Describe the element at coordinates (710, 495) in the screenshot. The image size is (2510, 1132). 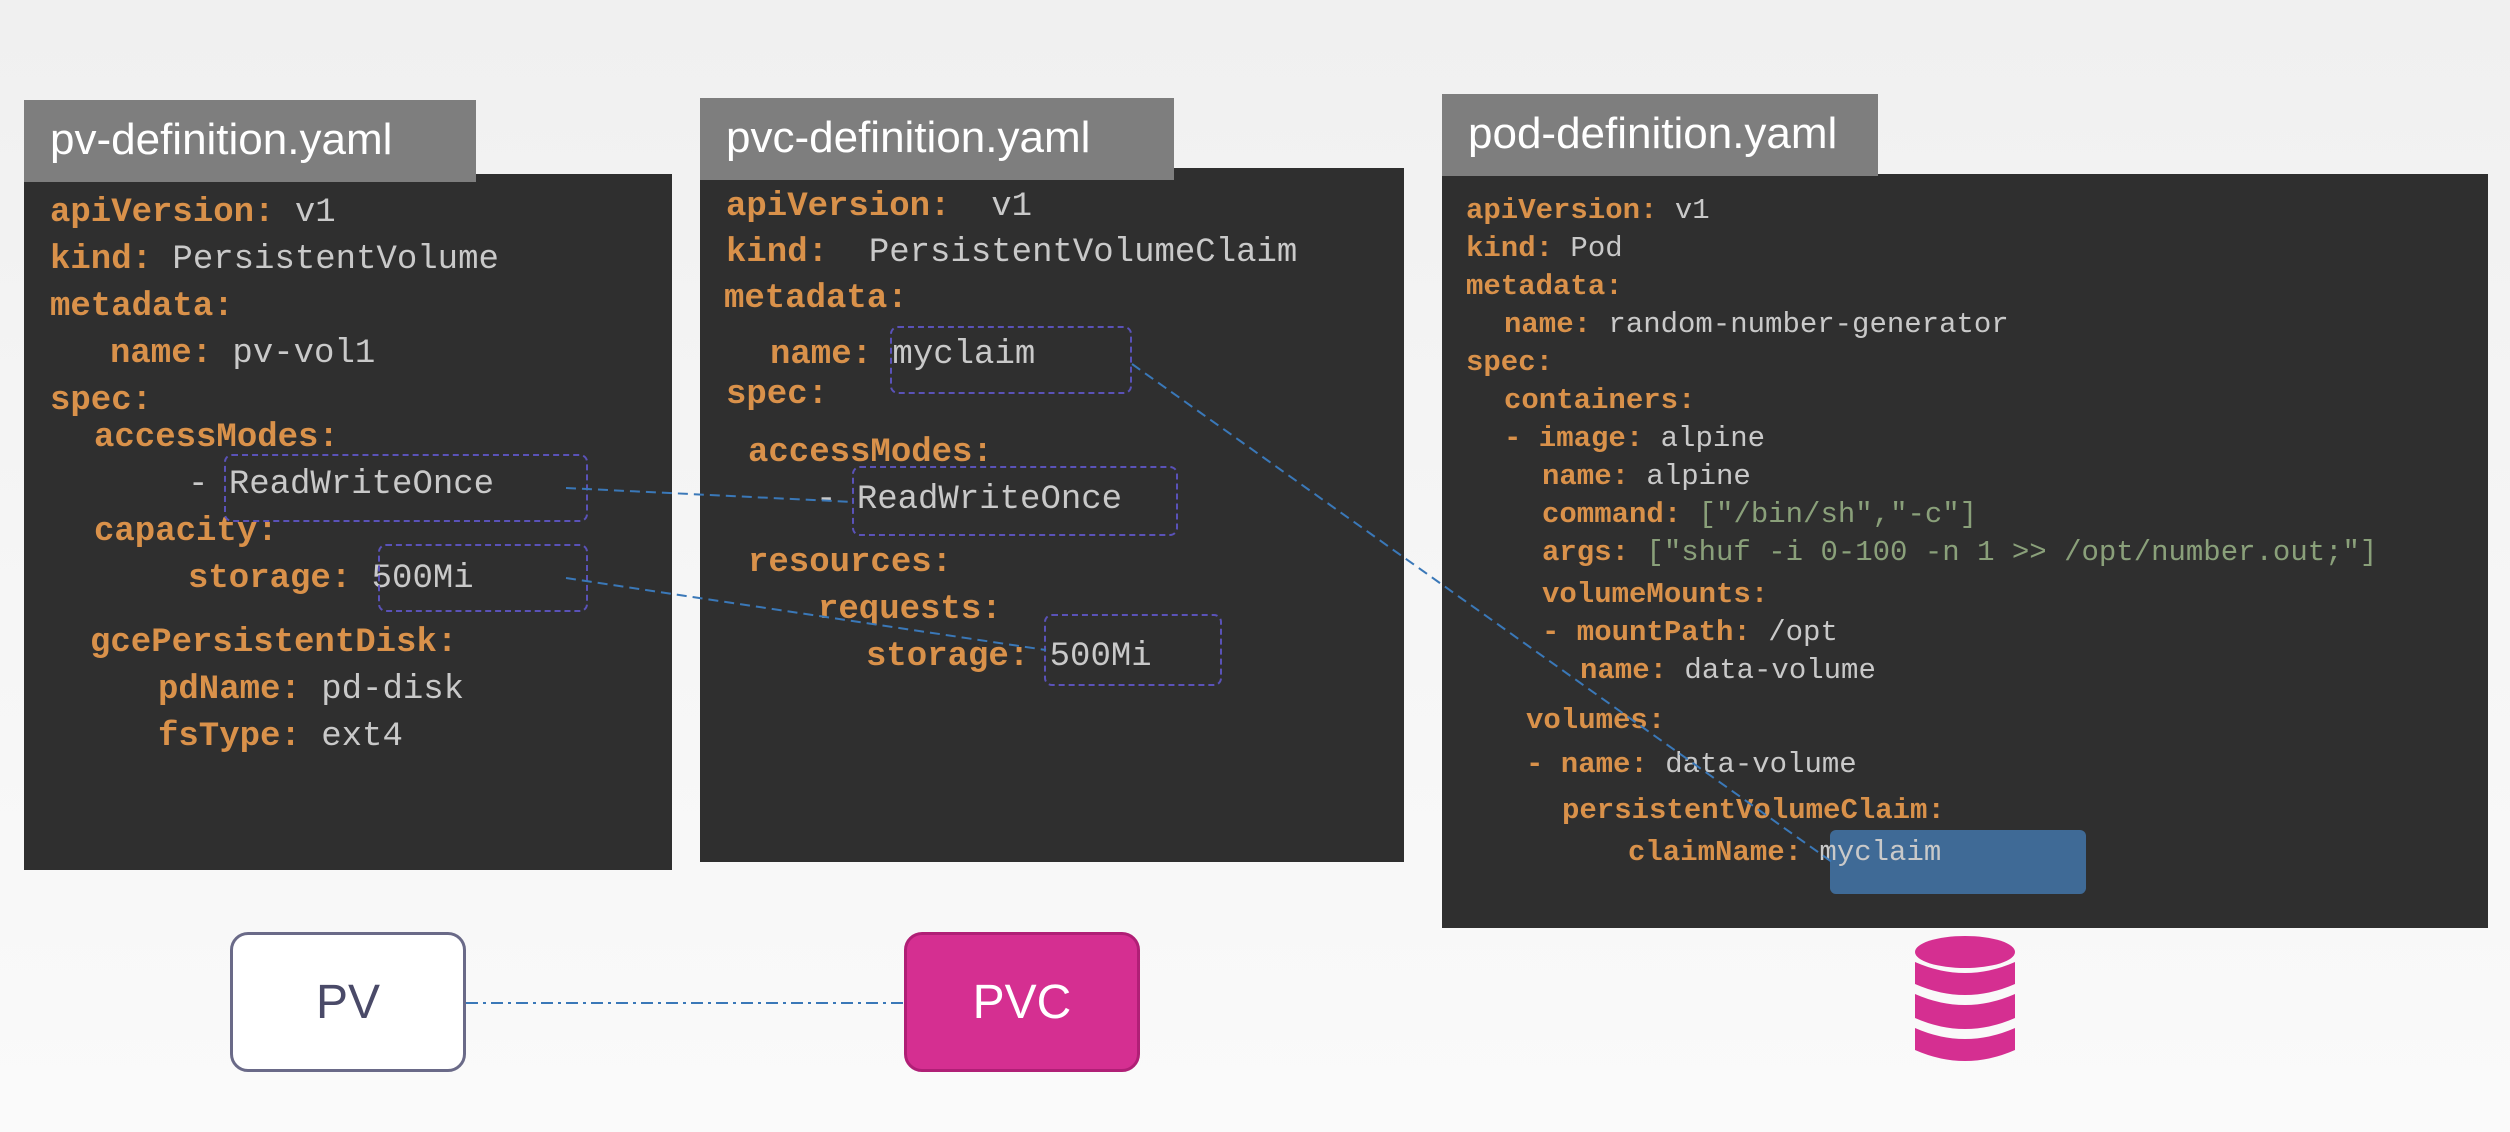
I see `pv-pvc-access-link` at that location.